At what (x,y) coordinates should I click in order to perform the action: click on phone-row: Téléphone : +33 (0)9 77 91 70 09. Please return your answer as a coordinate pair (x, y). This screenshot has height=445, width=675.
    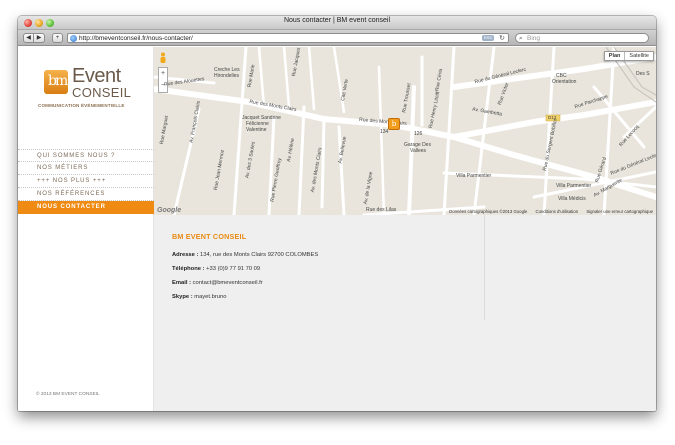
    Looking at the image, I should click on (216, 269).